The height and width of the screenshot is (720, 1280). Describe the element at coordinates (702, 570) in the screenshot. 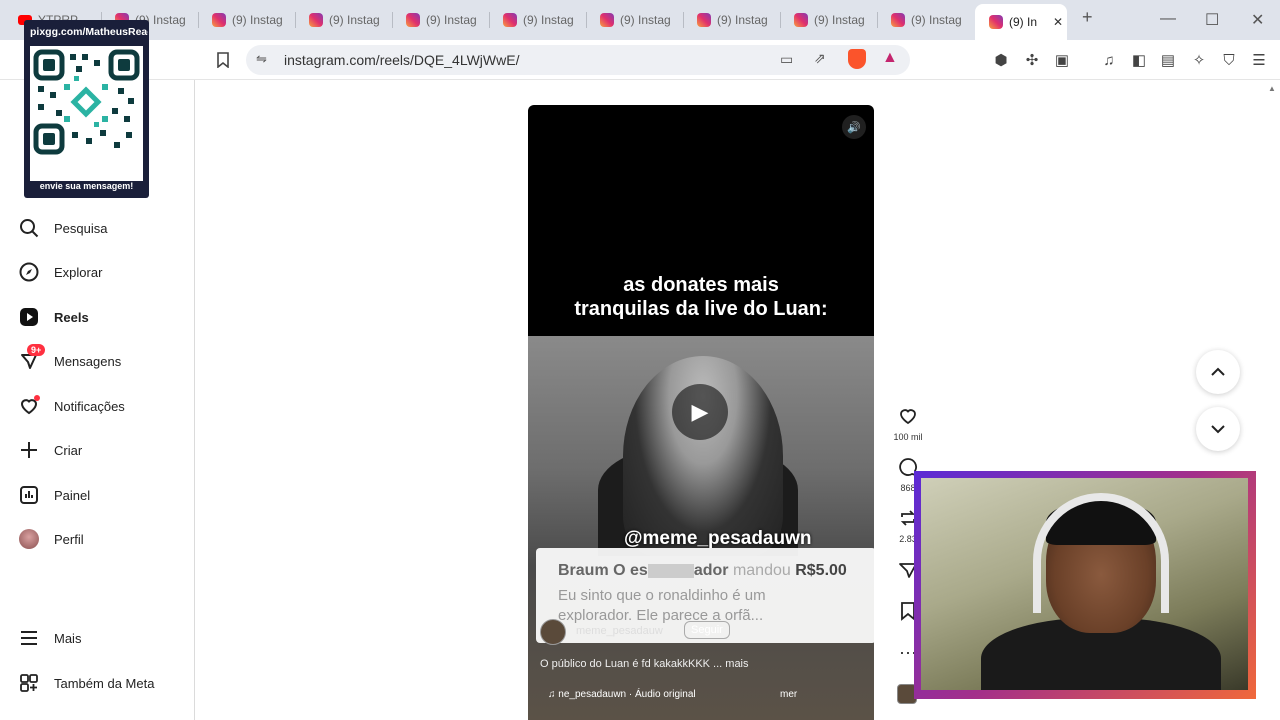

I see `donation-header: Braum O es ador mandou R$5.00` at that location.